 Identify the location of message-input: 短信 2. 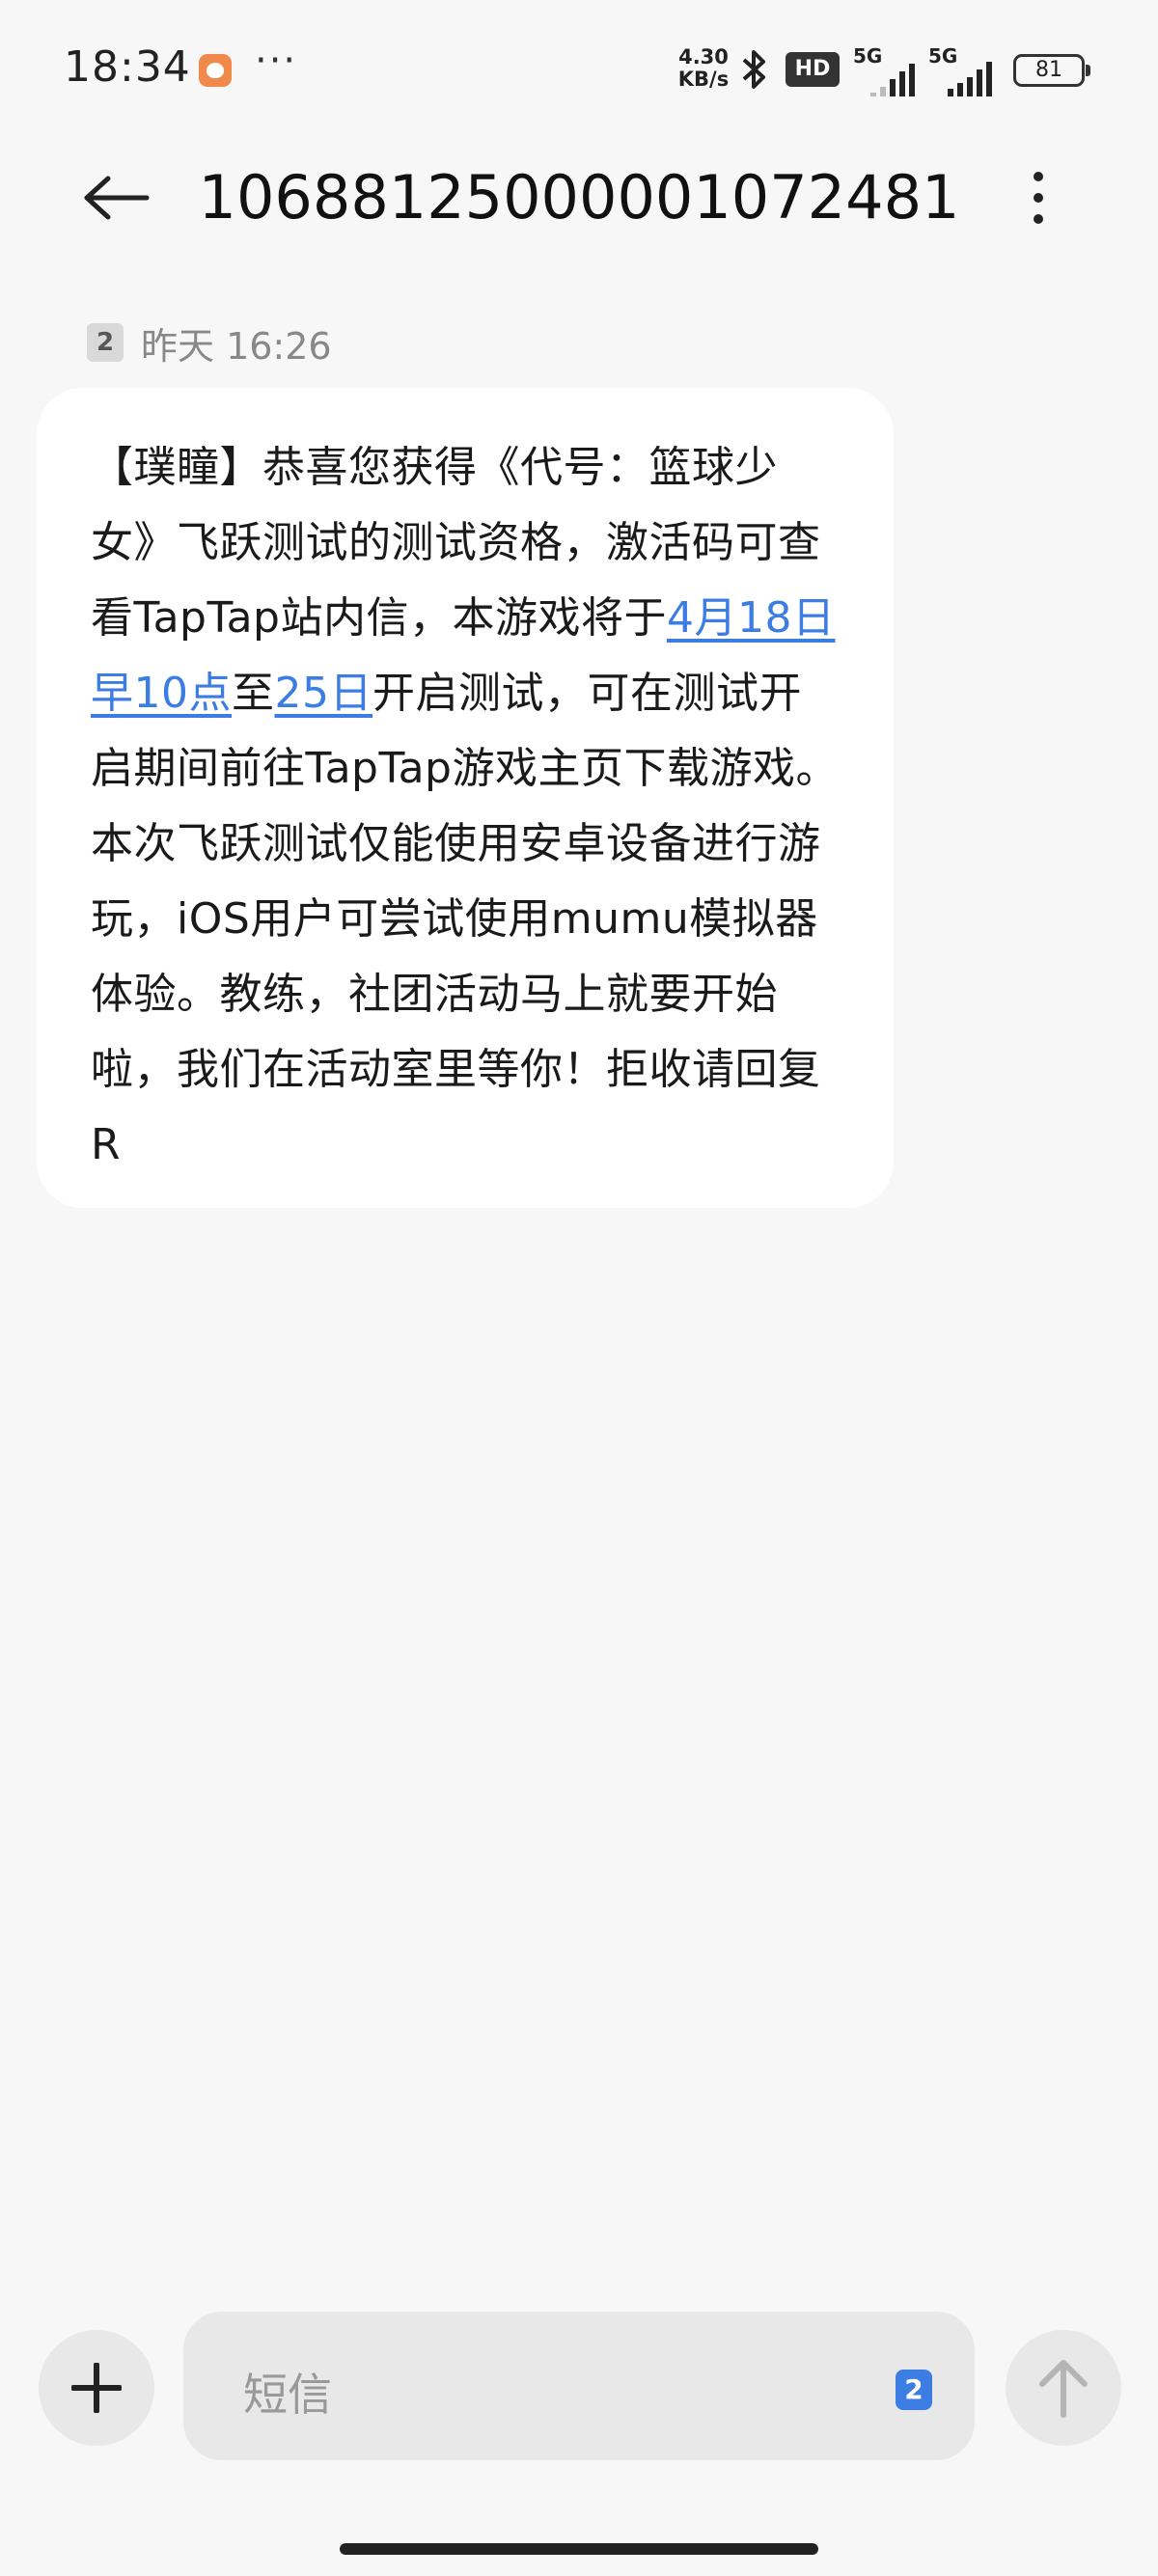
(579, 2386).